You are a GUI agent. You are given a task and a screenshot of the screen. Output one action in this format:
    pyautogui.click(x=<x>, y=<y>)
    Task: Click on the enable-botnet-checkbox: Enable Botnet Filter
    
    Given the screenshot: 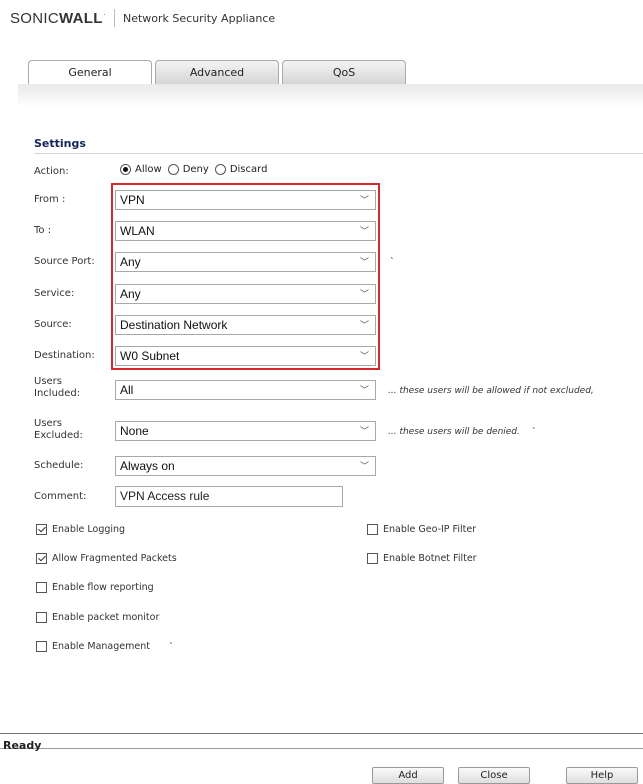 What is the action you would take?
    pyautogui.click(x=422, y=558)
    